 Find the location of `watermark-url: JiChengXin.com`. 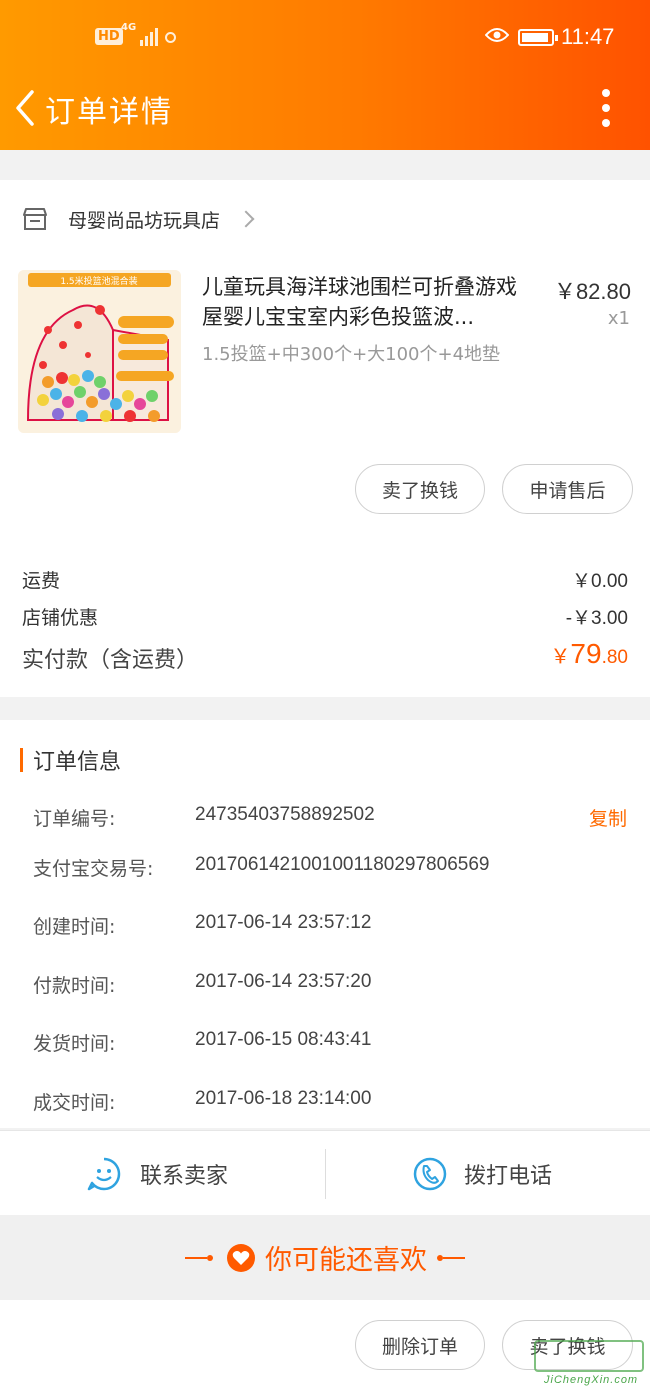

watermark-url: JiChengXin.com is located at coordinates (591, 1380).